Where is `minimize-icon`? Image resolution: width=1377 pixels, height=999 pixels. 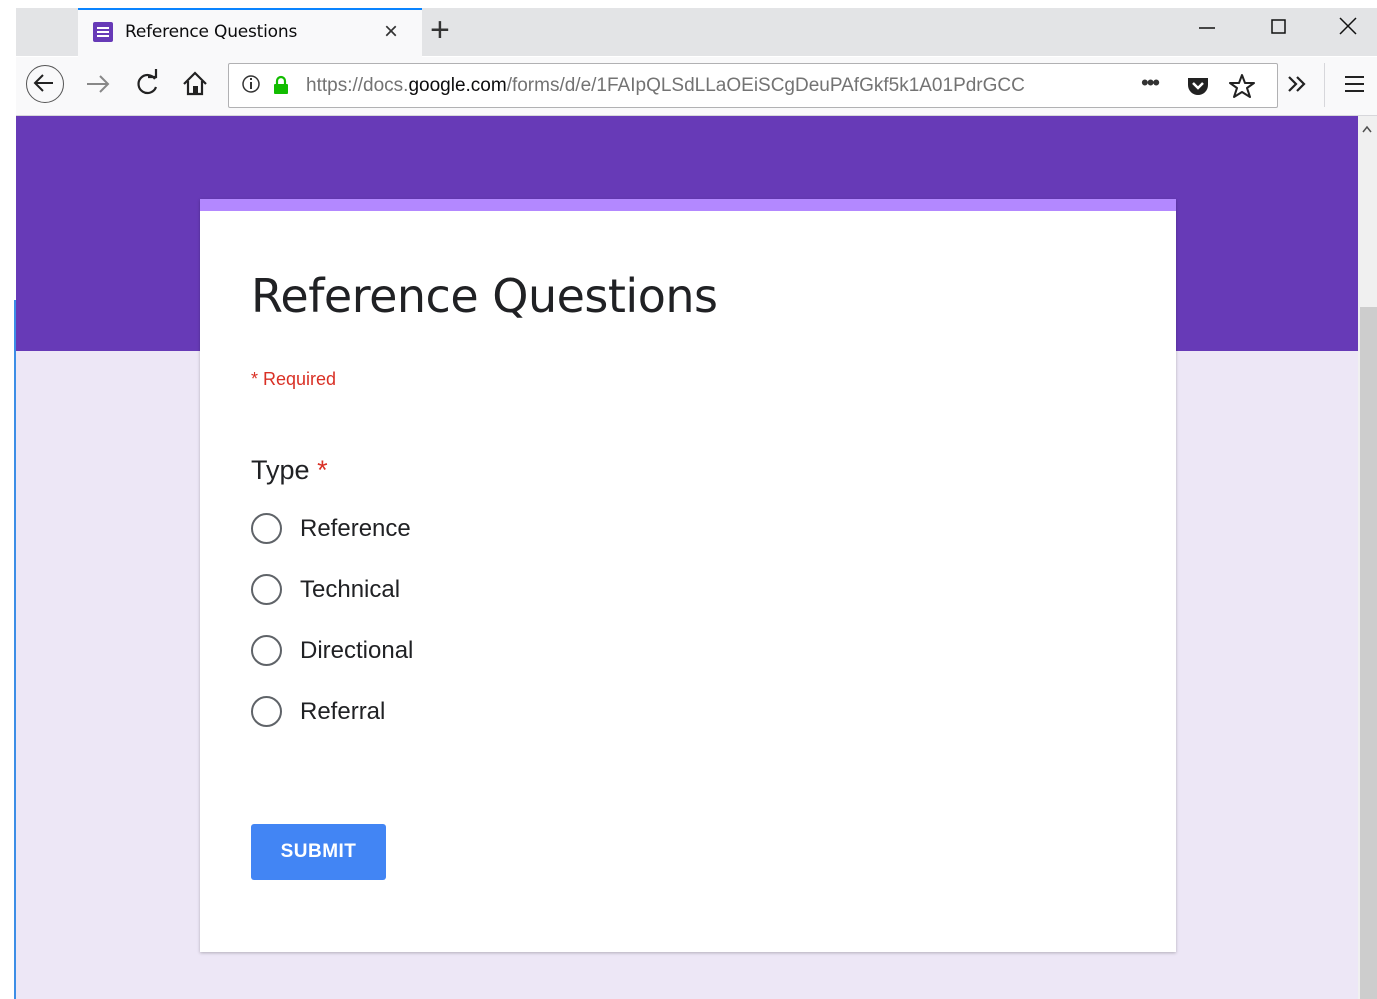 minimize-icon is located at coordinates (1207, 29).